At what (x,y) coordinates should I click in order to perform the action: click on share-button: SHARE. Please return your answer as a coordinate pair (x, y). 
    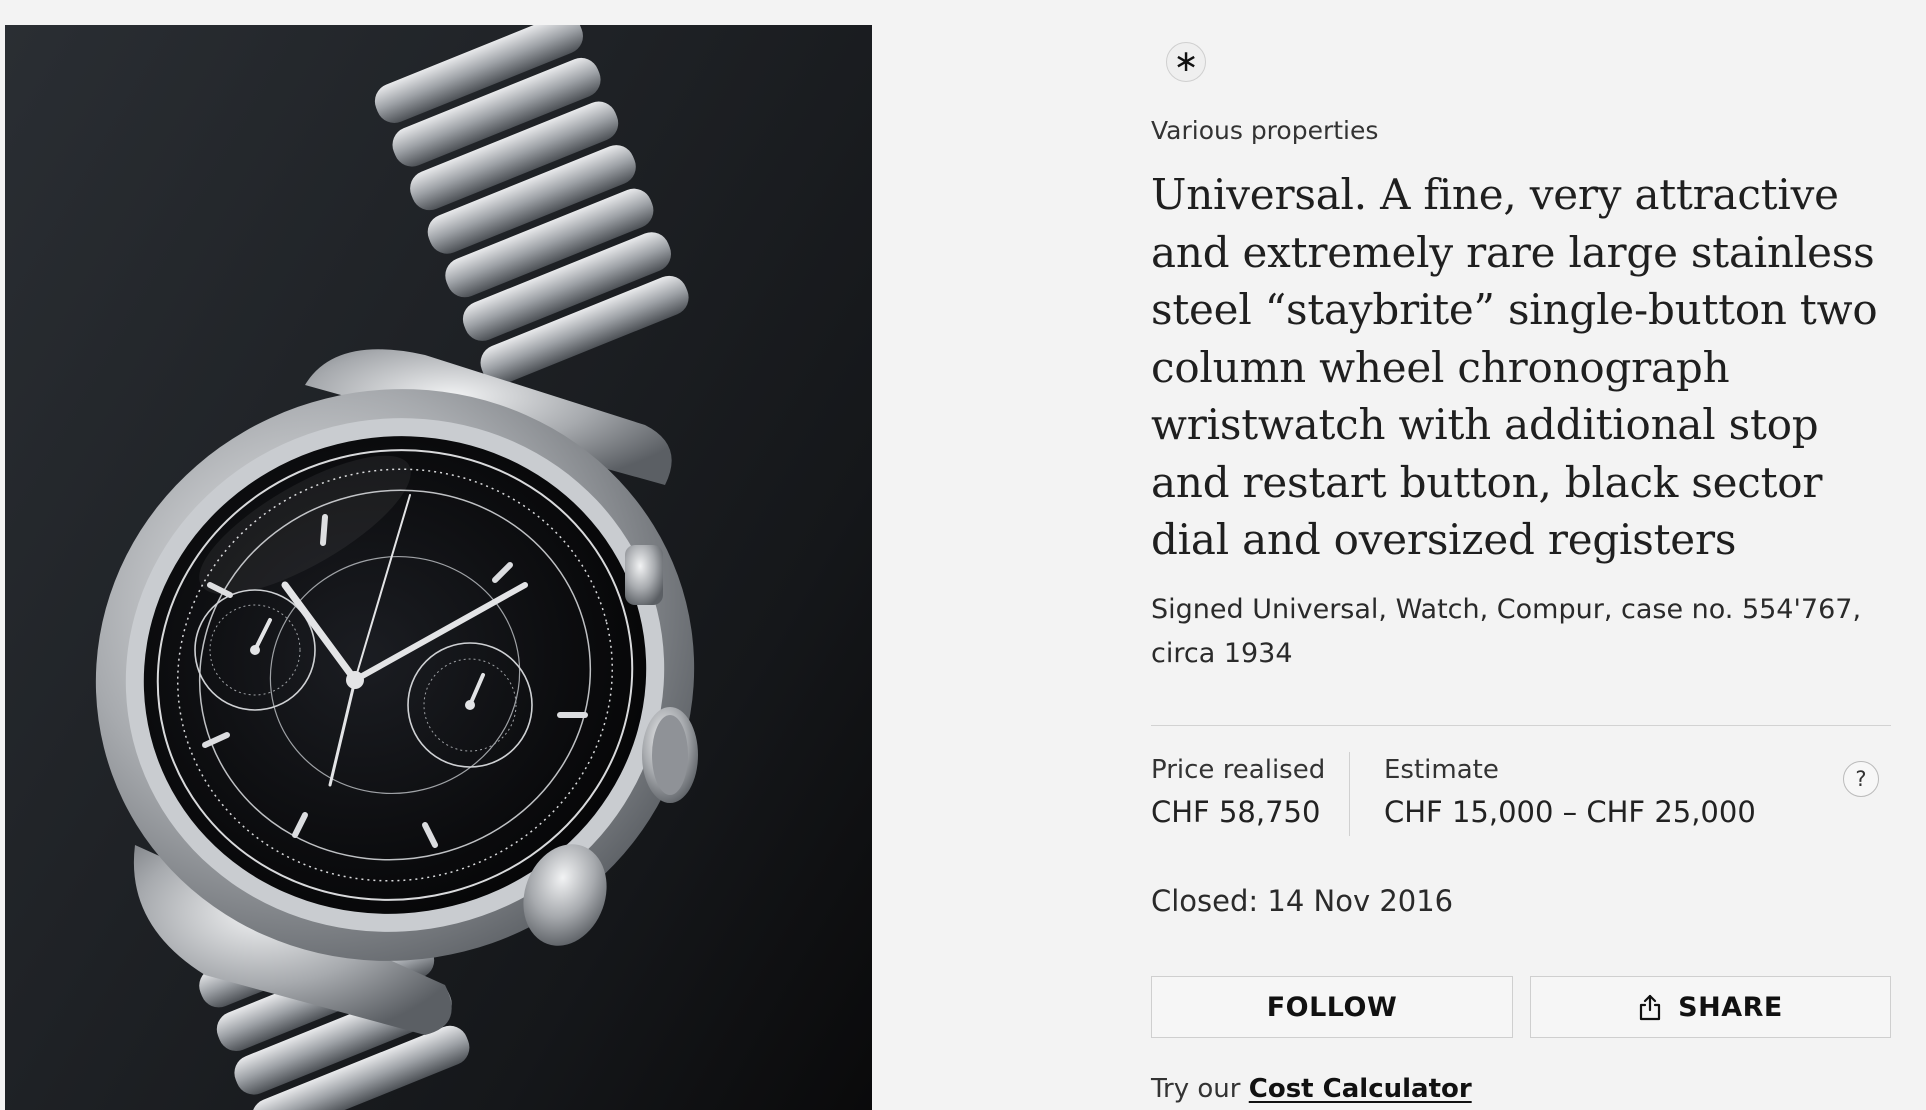
    Looking at the image, I should click on (1710, 1007).